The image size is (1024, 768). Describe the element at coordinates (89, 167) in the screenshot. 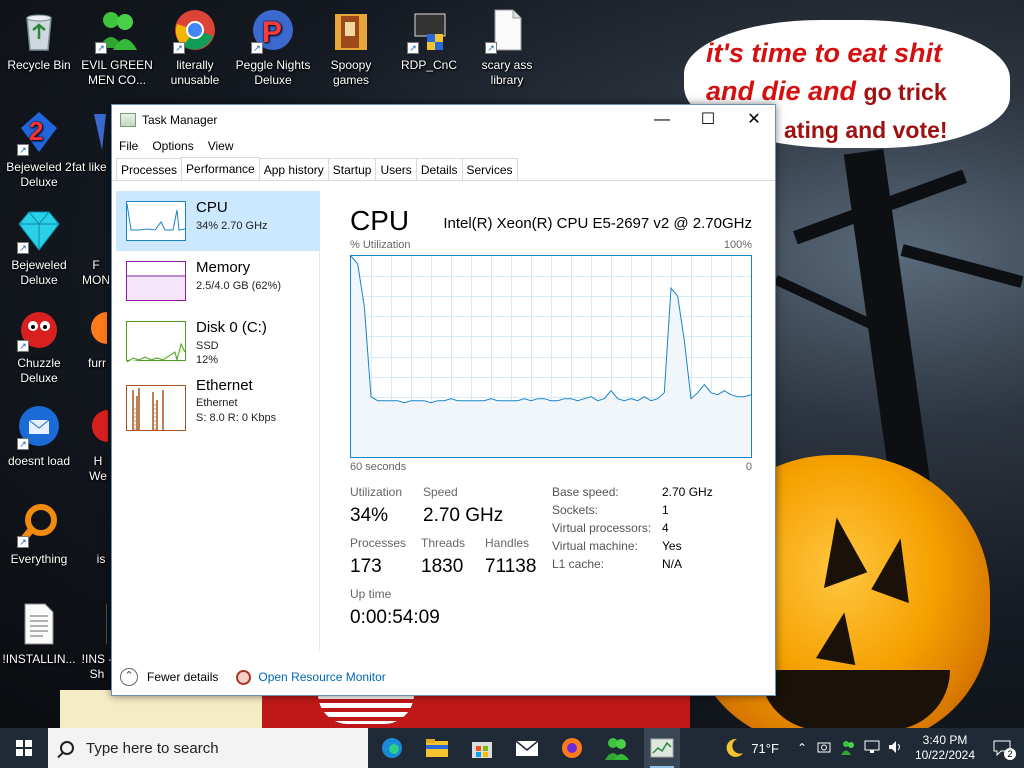

I see `desktop-icon-label: fat like` at that location.